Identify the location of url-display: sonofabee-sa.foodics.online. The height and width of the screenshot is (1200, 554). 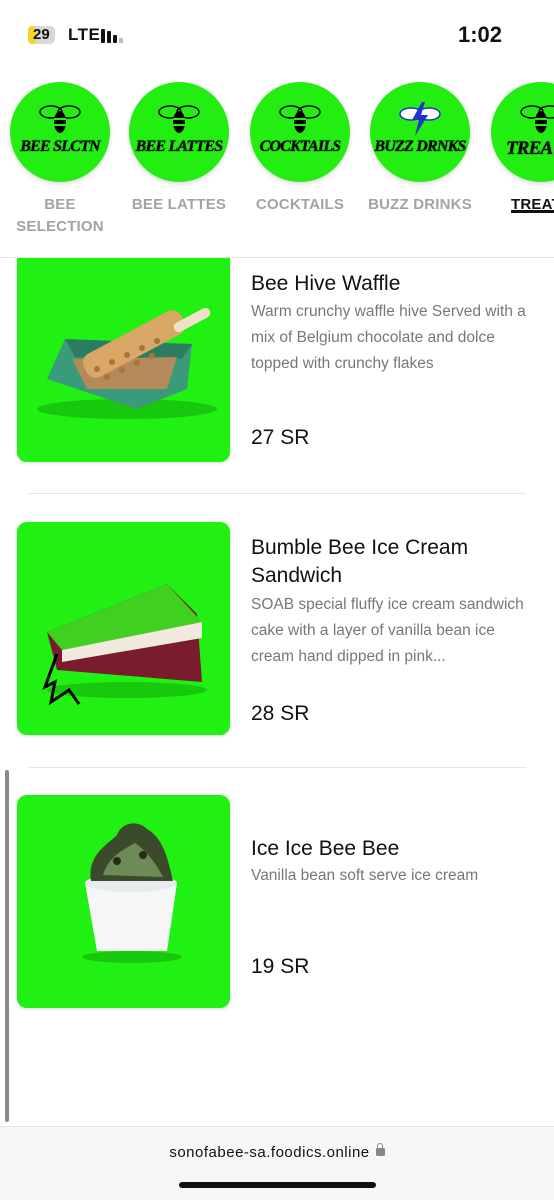
(277, 1152).